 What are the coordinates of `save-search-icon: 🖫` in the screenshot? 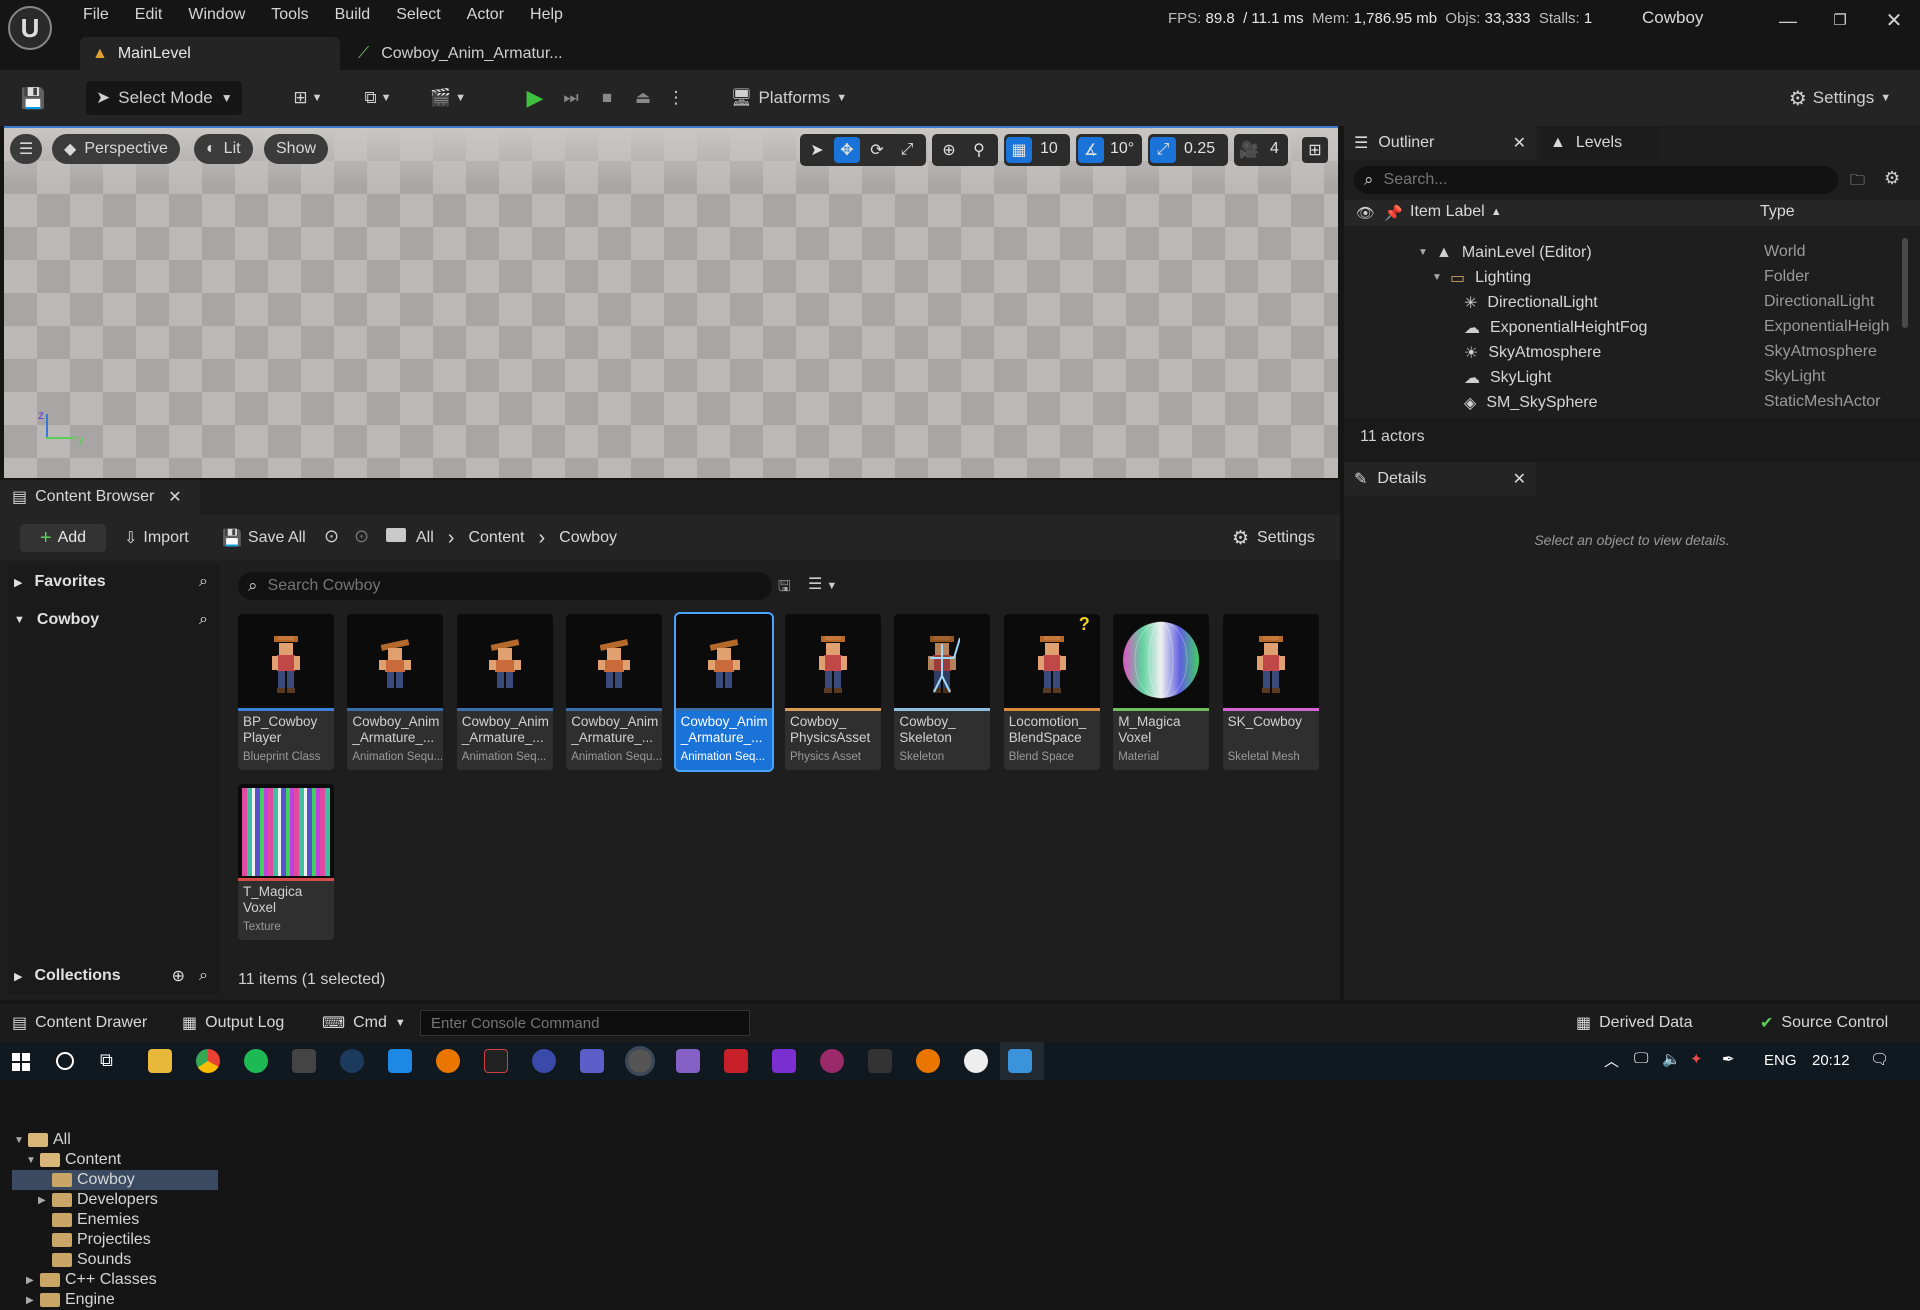 It's located at (784, 588).